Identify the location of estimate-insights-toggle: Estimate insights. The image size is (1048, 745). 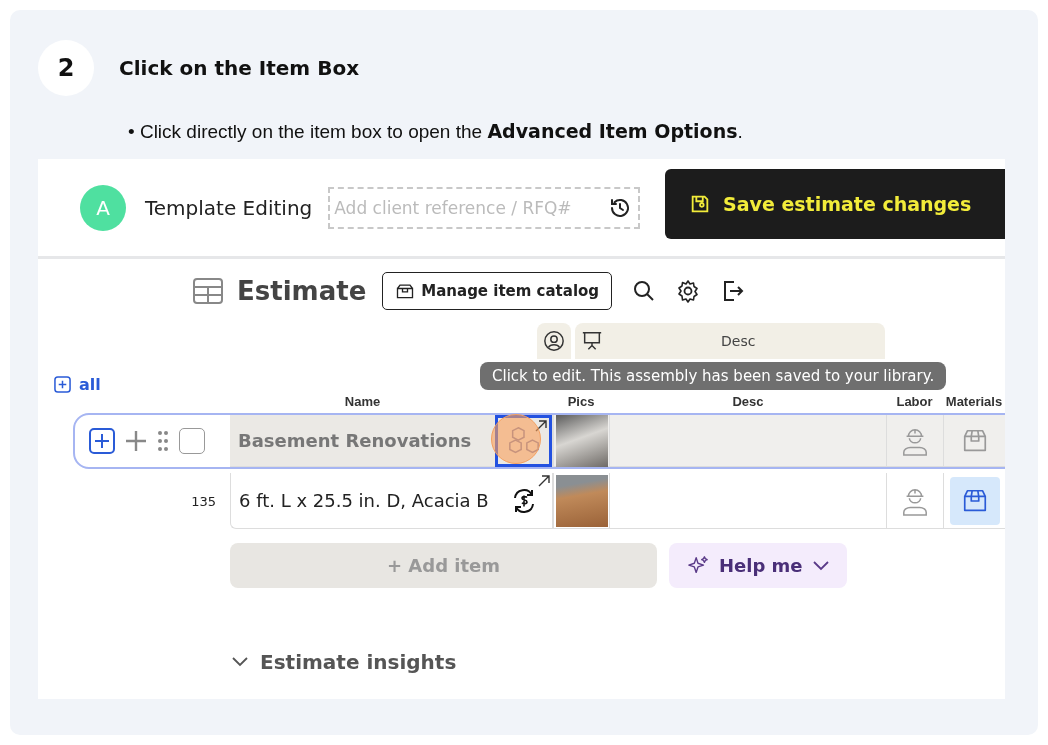
(344, 662).